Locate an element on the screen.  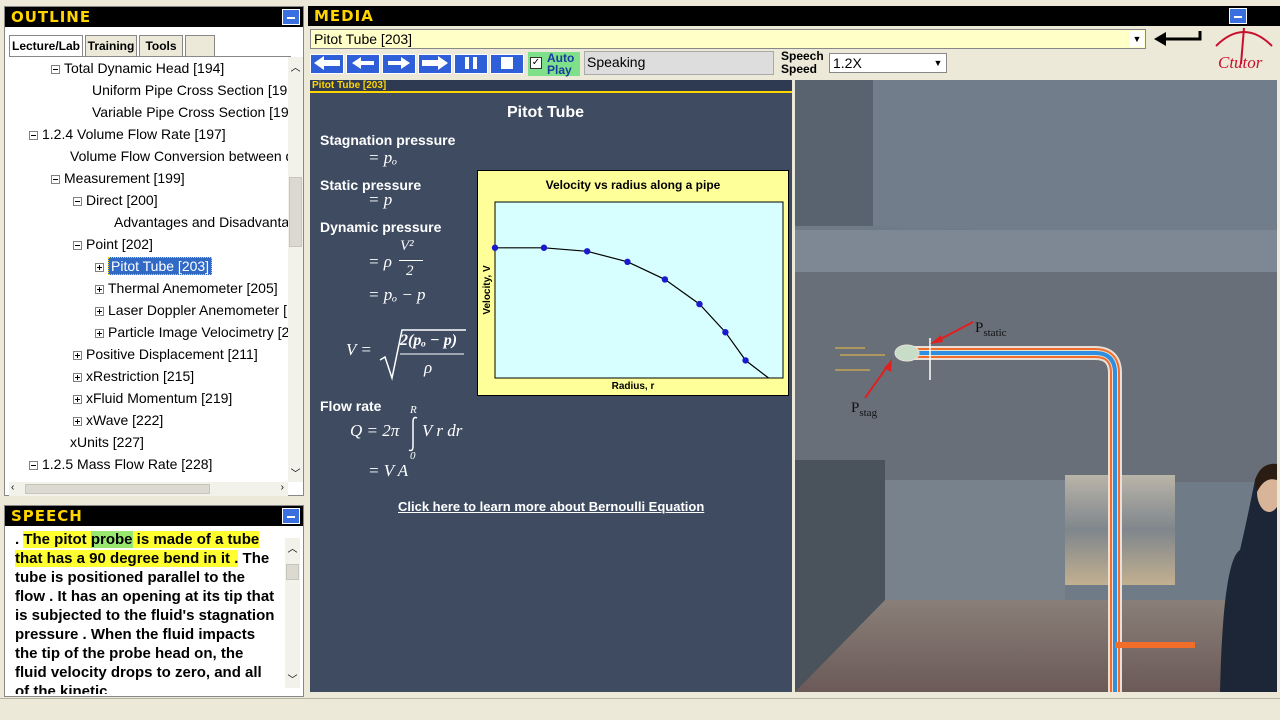
media-titlebar: MEDIA is located at coordinates (794, 16).